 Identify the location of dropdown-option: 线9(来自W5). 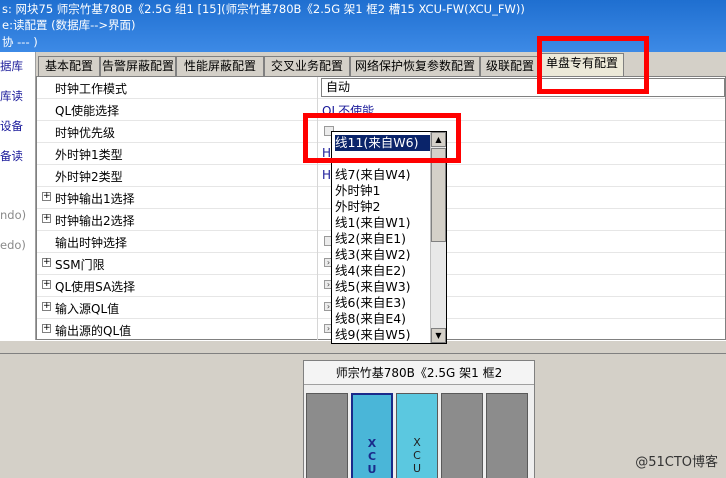
(383, 335).